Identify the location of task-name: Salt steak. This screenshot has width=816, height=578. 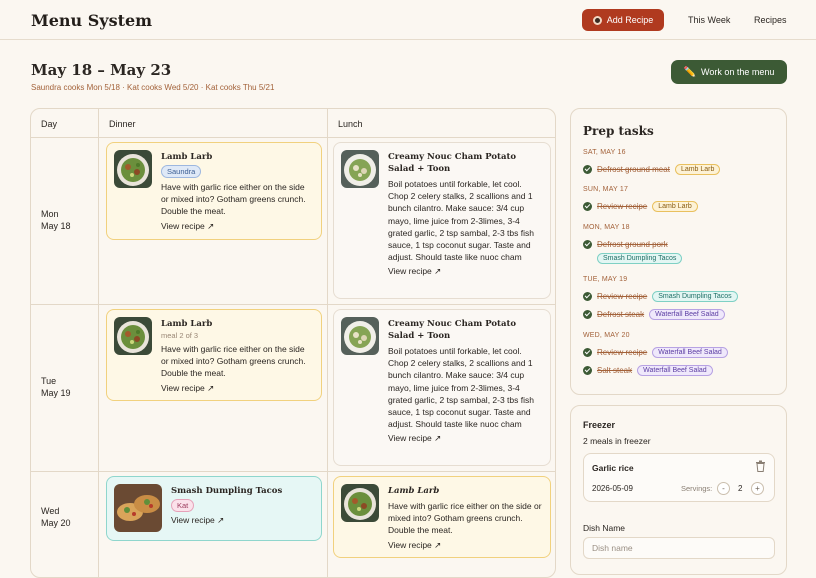
(615, 370).